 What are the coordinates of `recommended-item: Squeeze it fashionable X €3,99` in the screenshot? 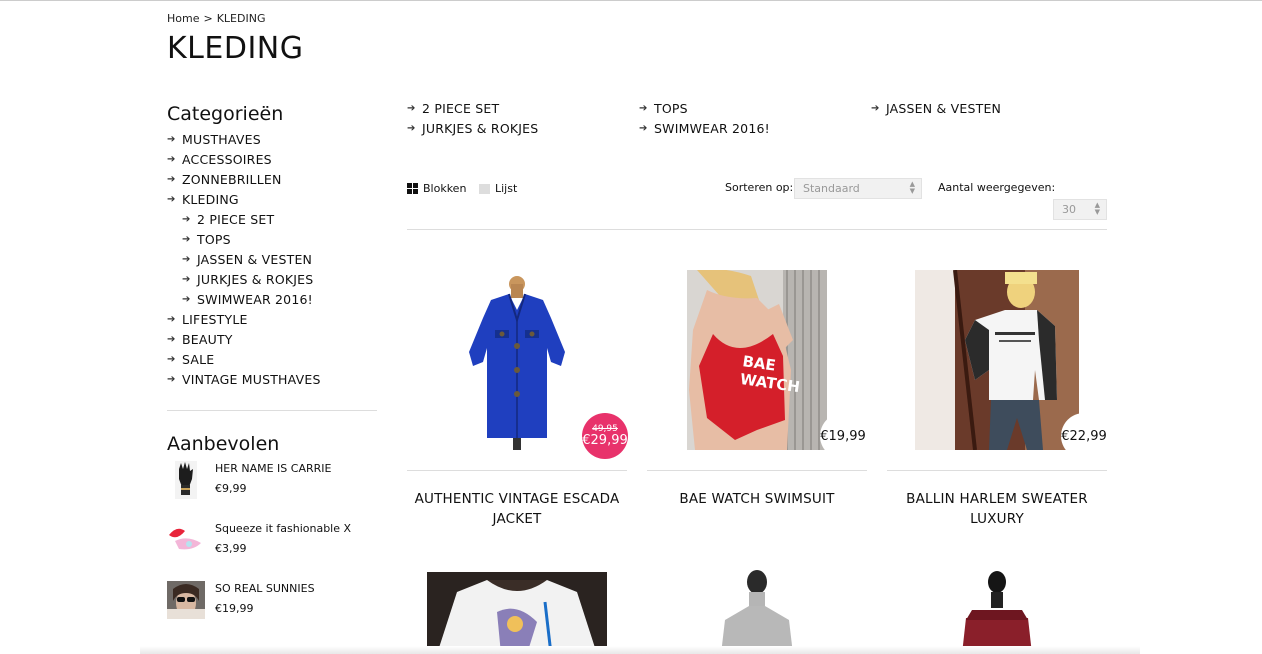 It's located at (272, 541).